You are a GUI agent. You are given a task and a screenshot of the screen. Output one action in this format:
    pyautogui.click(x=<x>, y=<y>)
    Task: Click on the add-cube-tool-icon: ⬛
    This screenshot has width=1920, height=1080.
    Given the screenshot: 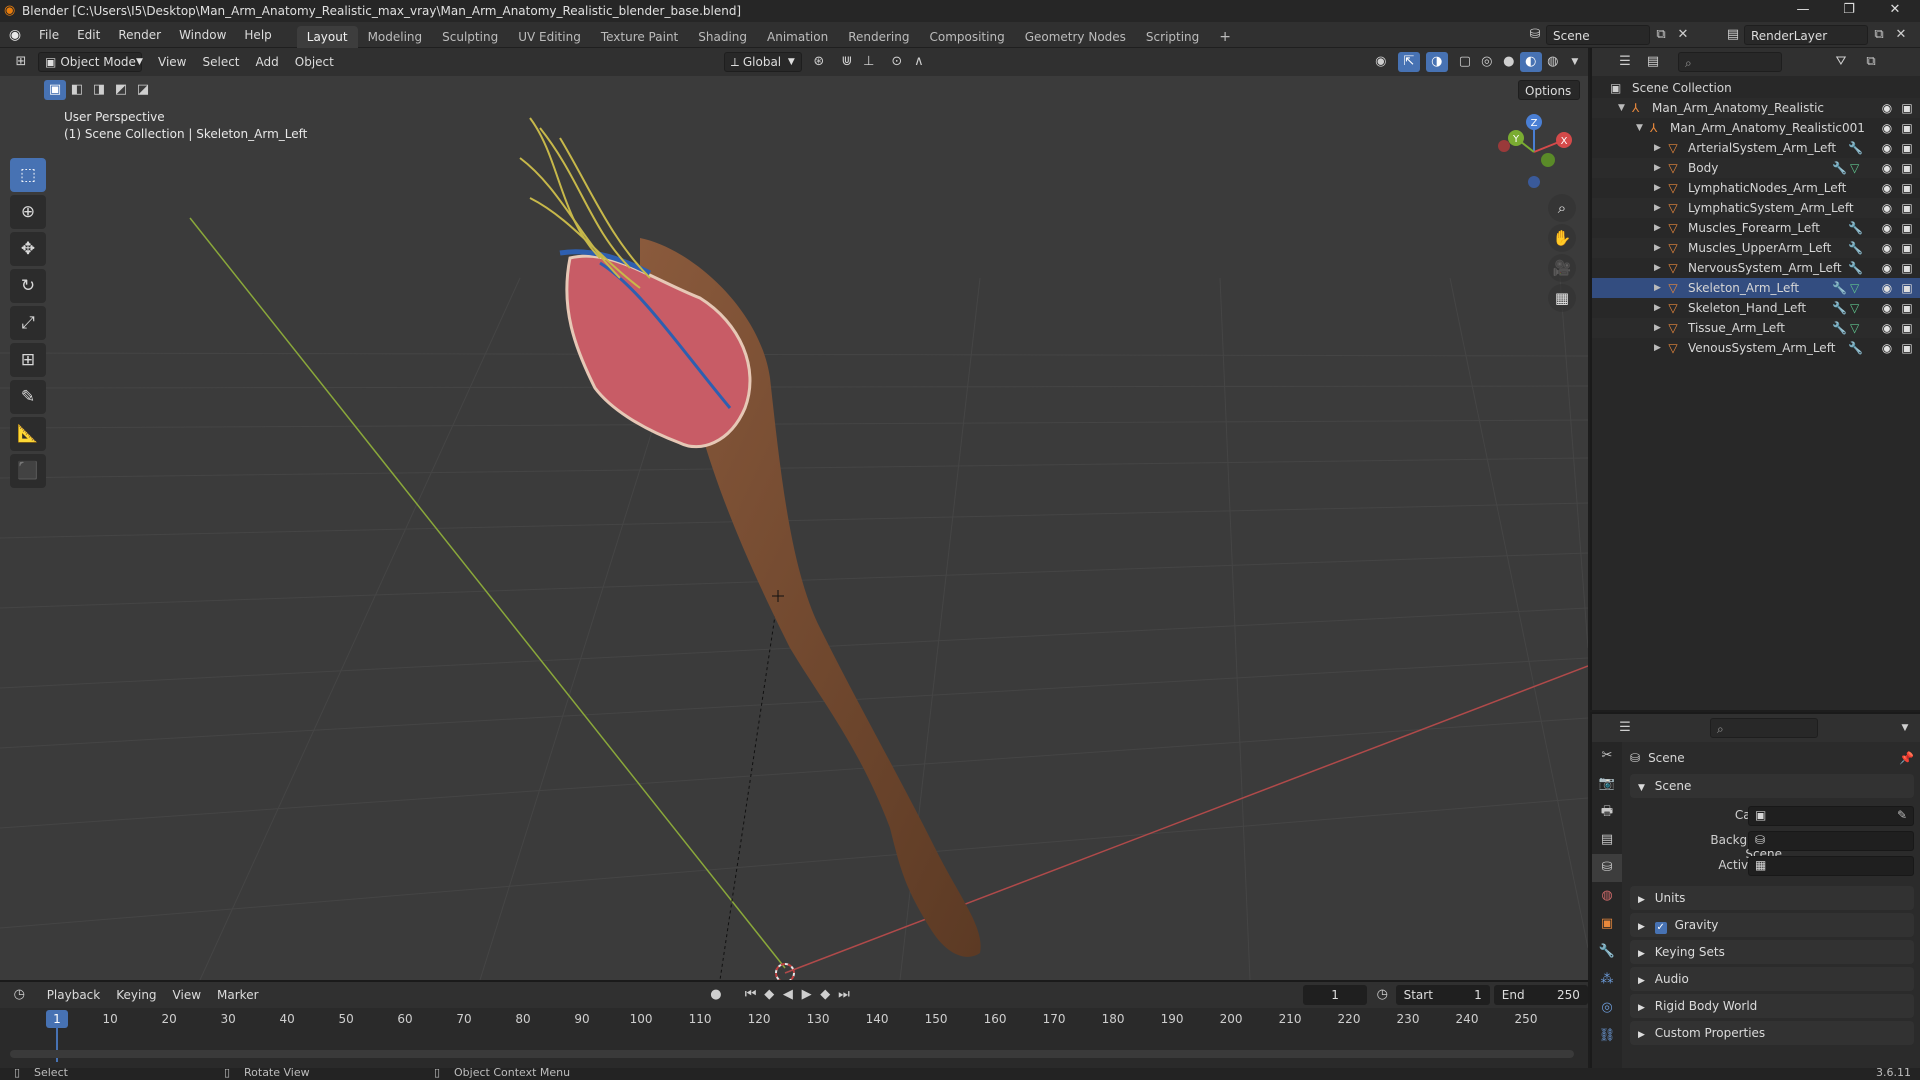 What is the action you would take?
    pyautogui.click(x=28, y=471)
    